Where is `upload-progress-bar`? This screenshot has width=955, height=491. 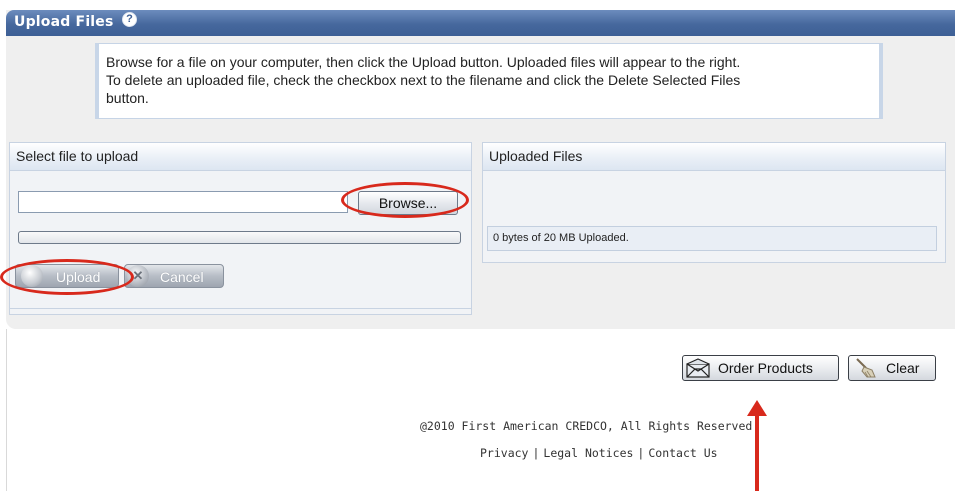
upload-progress-bar is located at coordinates (239, 237).